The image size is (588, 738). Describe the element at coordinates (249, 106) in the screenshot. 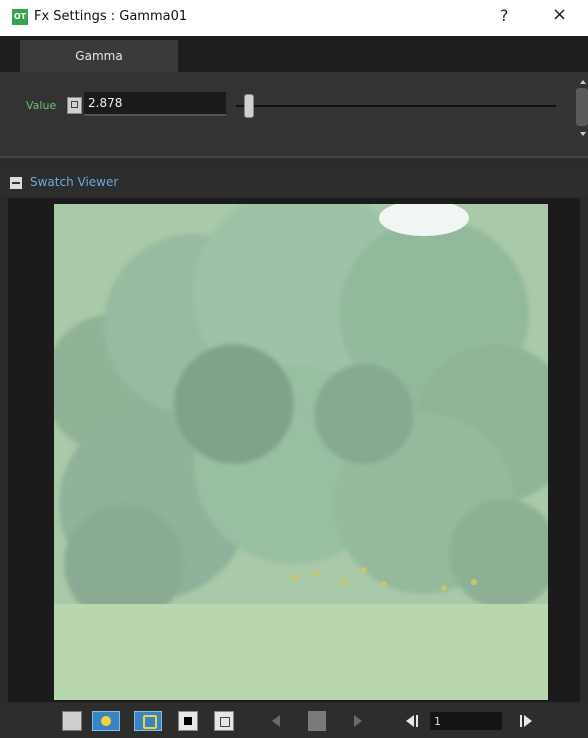

I see `value-slider-handle` at that location.